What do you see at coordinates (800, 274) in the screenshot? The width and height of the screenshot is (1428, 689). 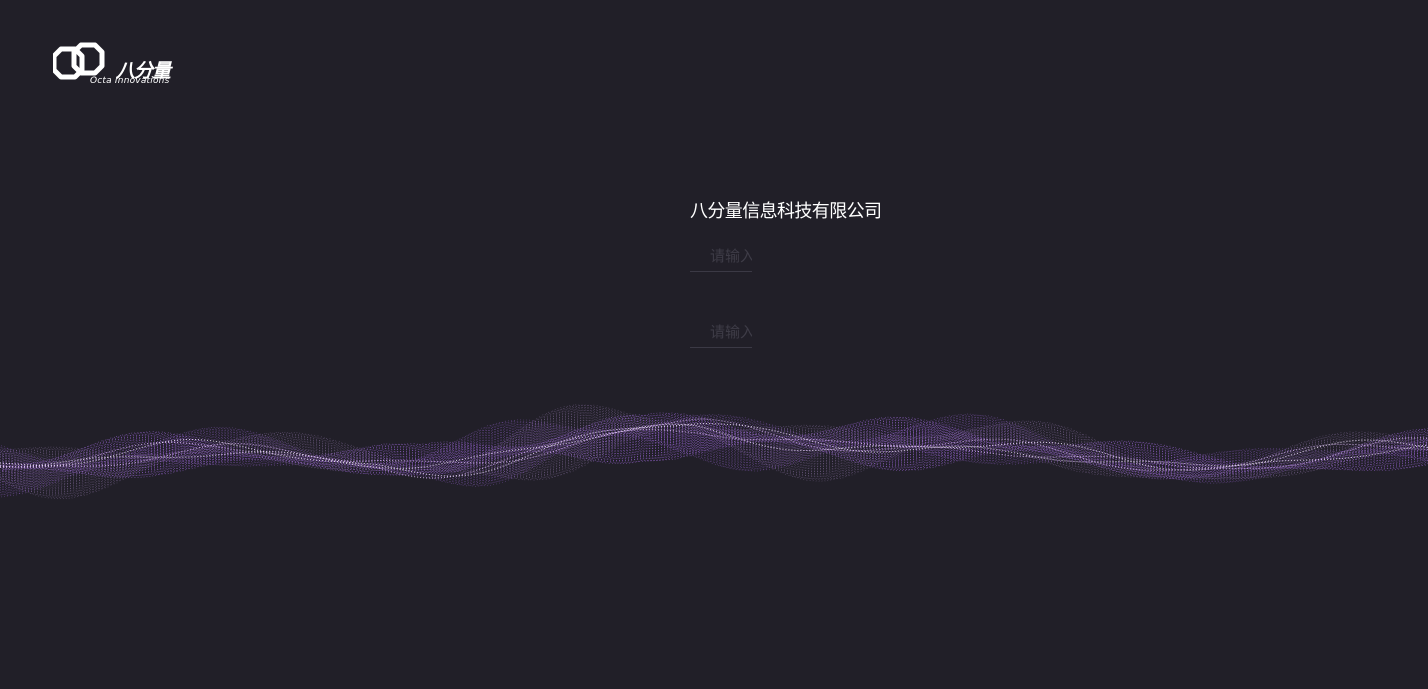 I see `login-form: 八分量信息科技有限公司` at bounding box center [800, 274].